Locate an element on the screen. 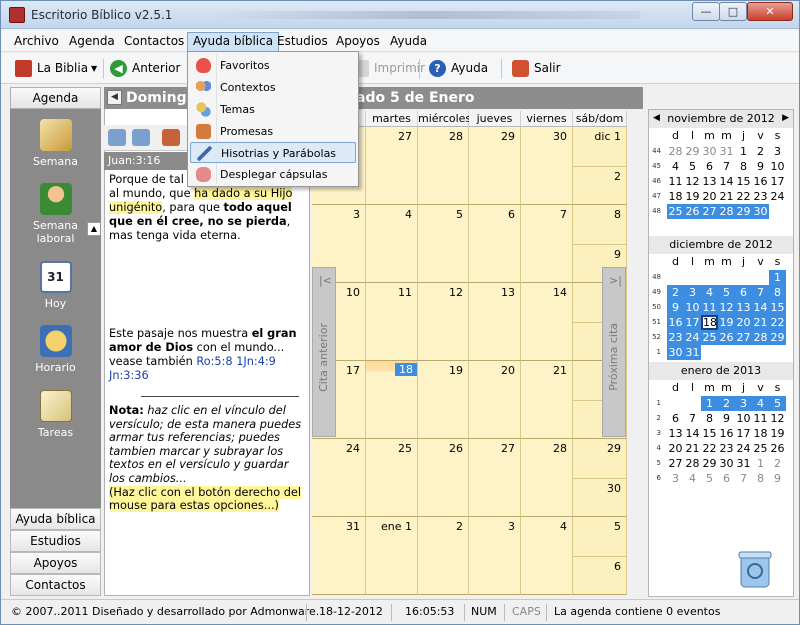  verse-book-icon is located at coordinates (171, 137).